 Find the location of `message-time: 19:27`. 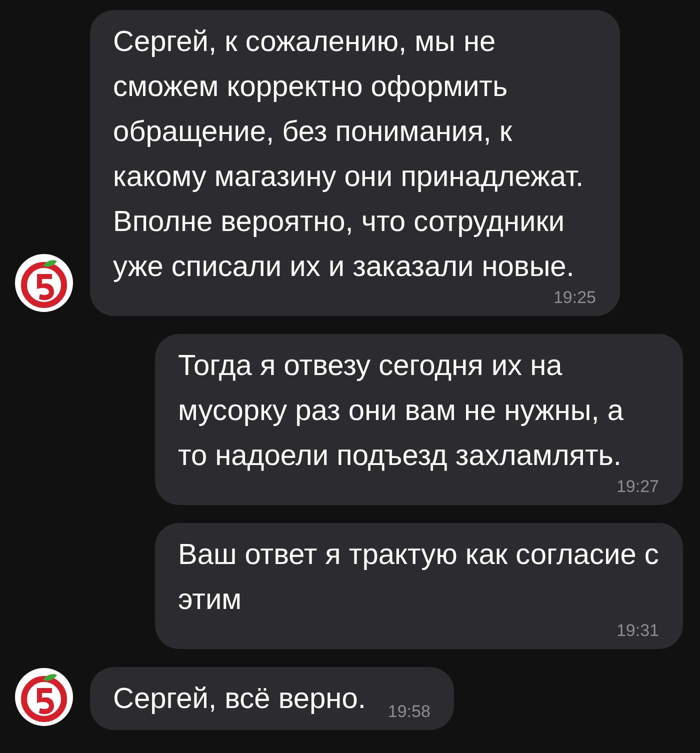

message-time: 19:27 is located at coordinates (637, 487).